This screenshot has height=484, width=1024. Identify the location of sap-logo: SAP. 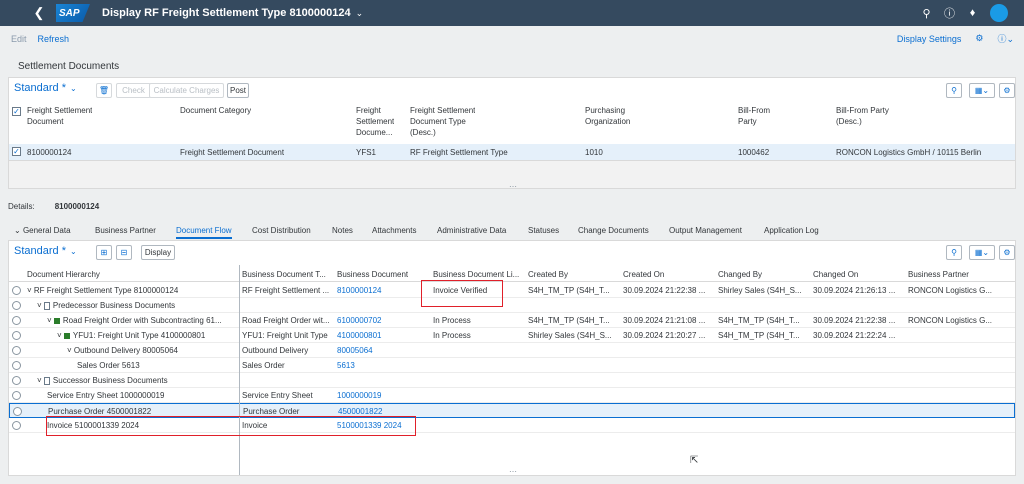
(73, 13).